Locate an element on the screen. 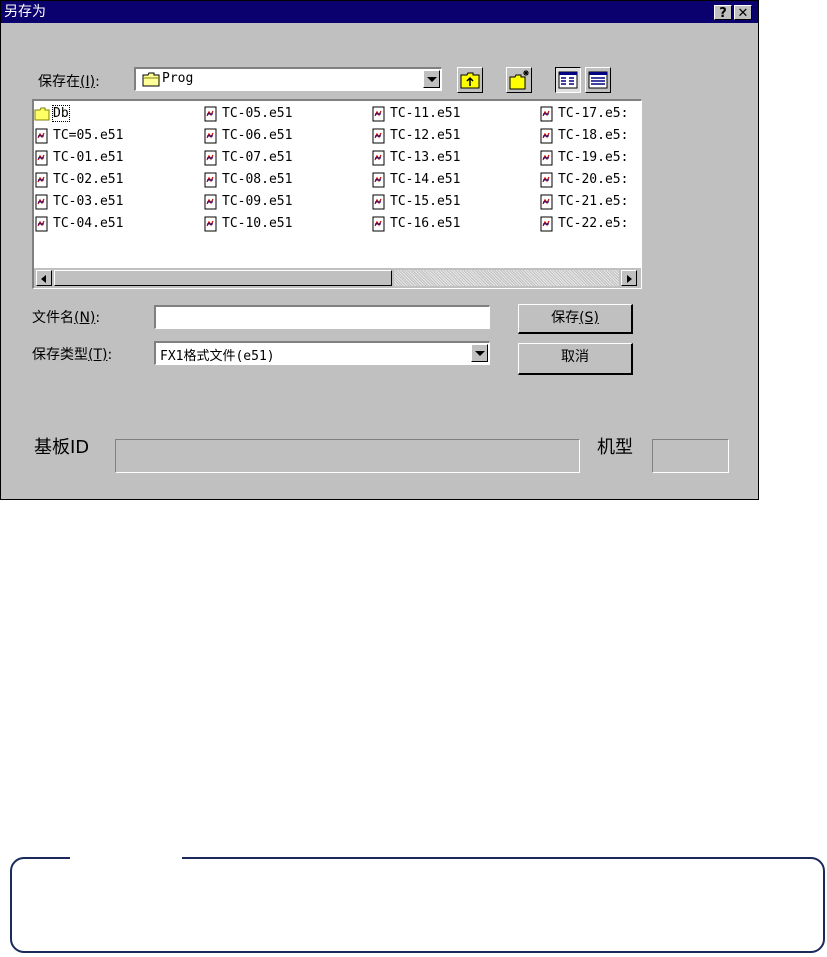 This screenshot has height=957, width=827. file-name: TC-15.e51 is located at coordinates (425, 201).